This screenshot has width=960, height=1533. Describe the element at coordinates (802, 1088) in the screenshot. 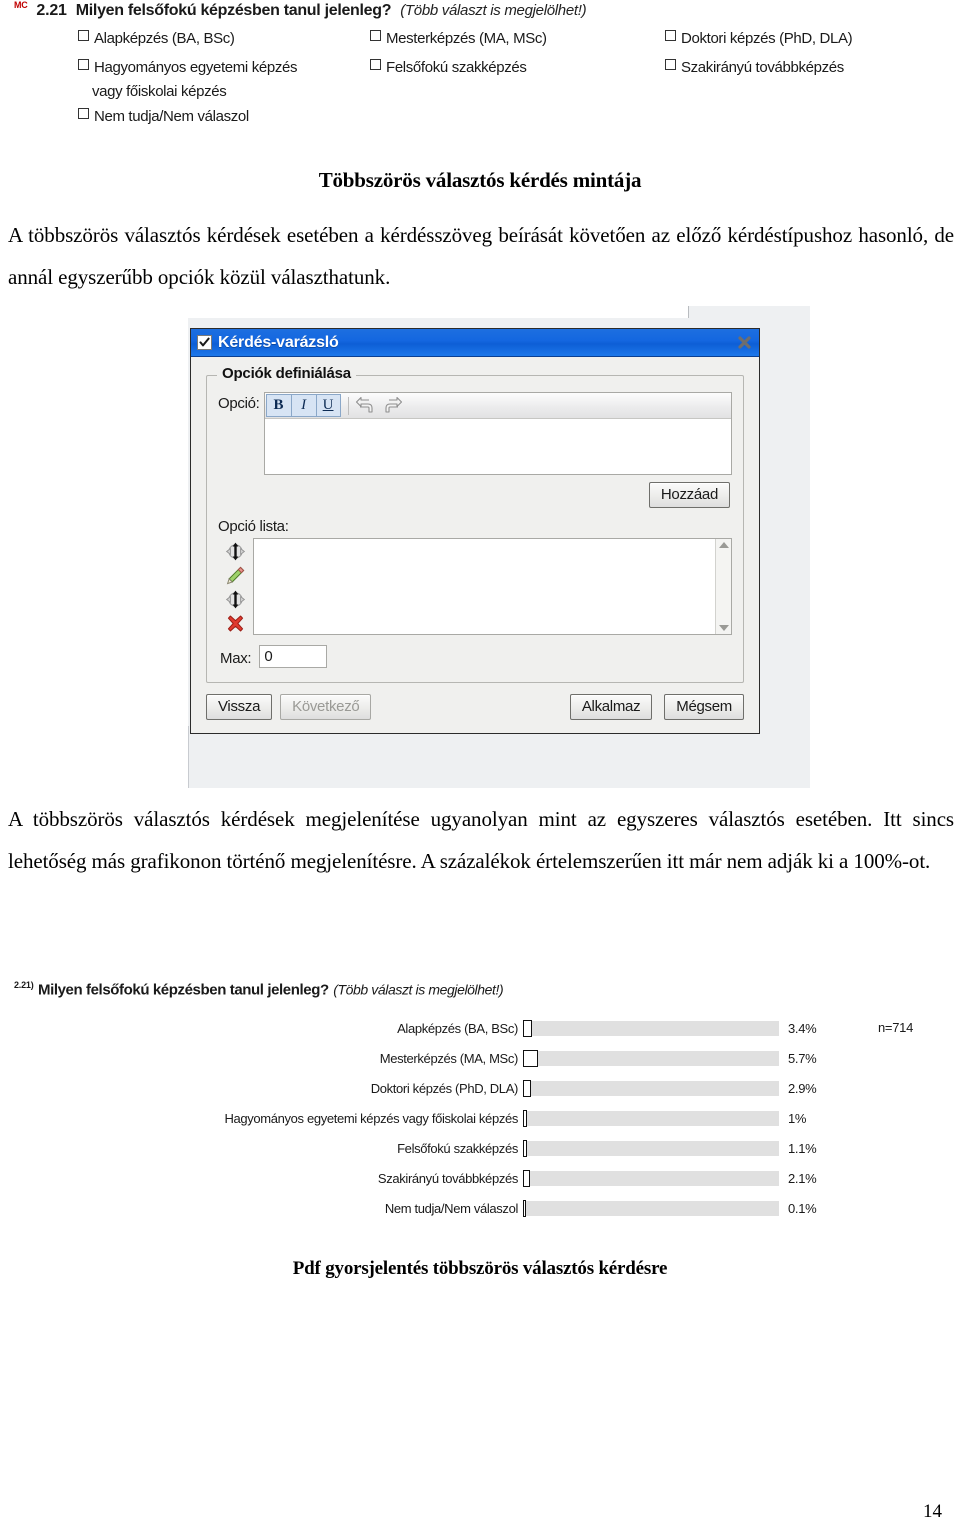

I see `bar-value-label: 2.9%` at that location.